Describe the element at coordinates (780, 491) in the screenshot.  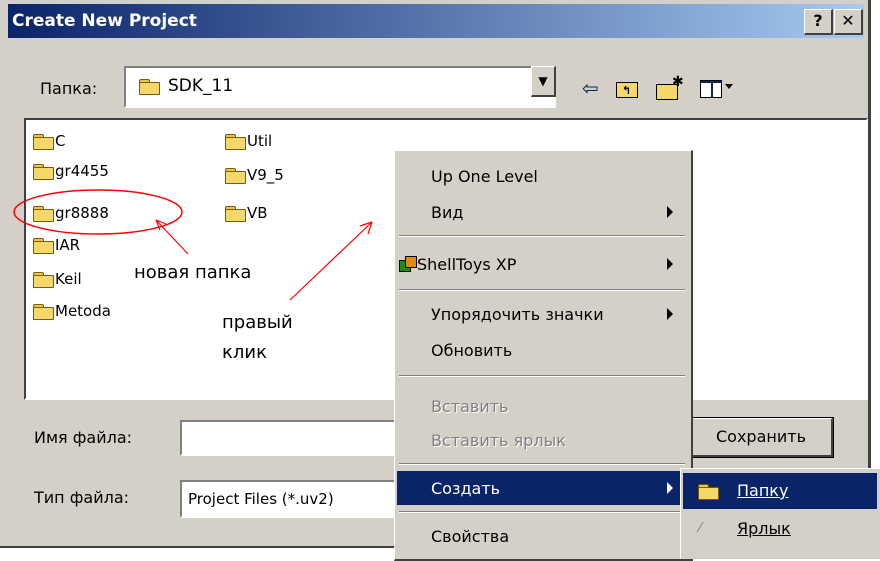
I see `submenu-item-folder: Папку` at that location.